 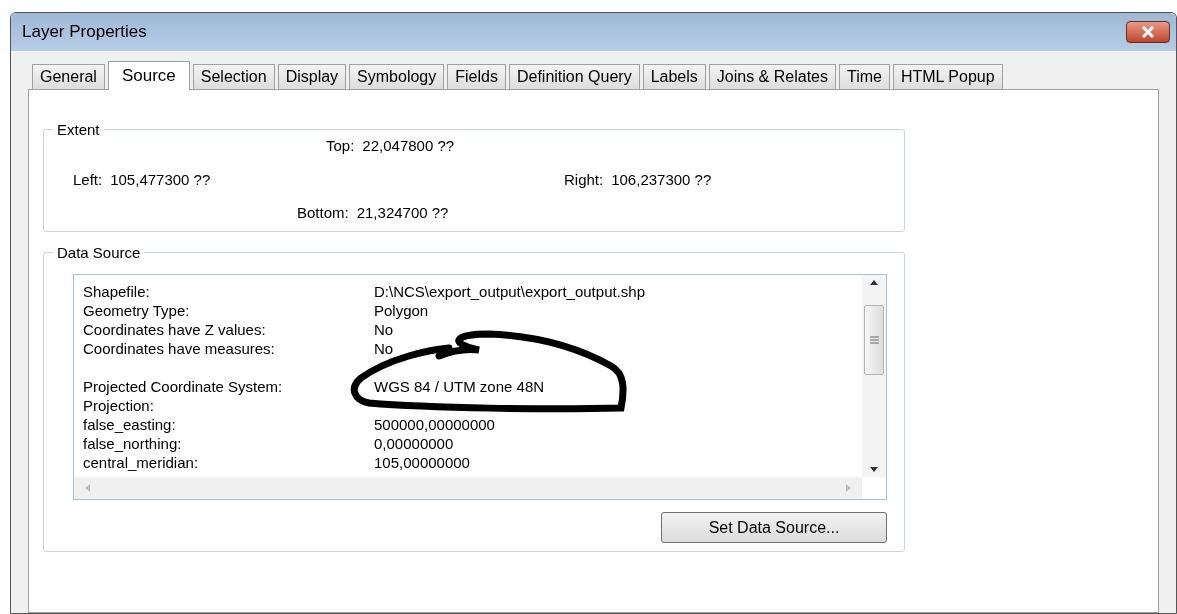 What do you see at coordinates (119, 405) in the screenshot?
I see `property-name: Projection:` at bounding box center [119, 405].